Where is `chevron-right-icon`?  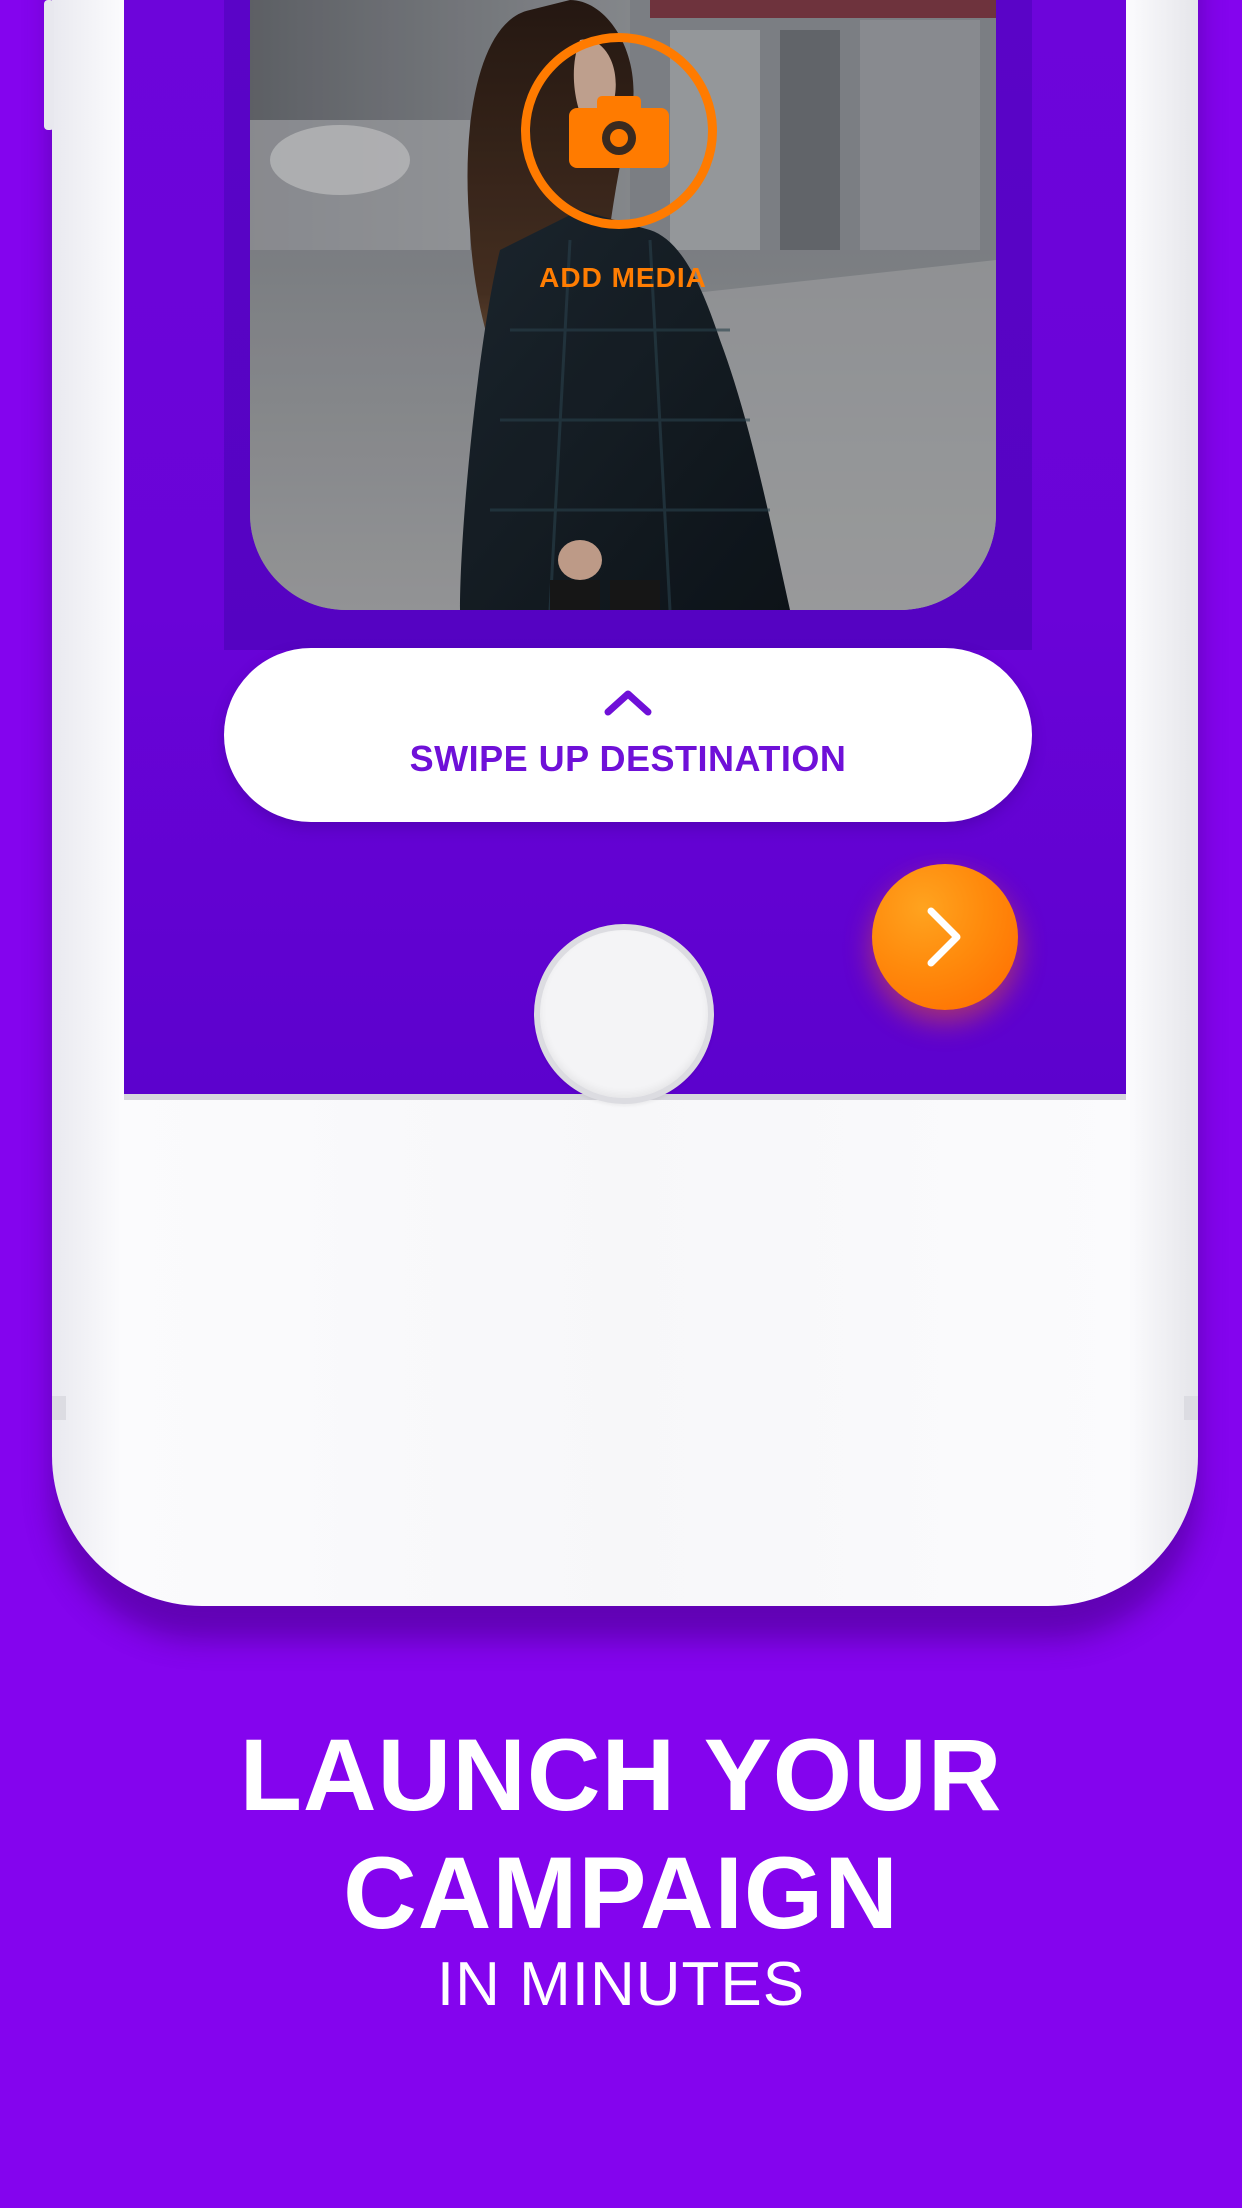 chevron-right-icon is located at coordinates (944, 937).